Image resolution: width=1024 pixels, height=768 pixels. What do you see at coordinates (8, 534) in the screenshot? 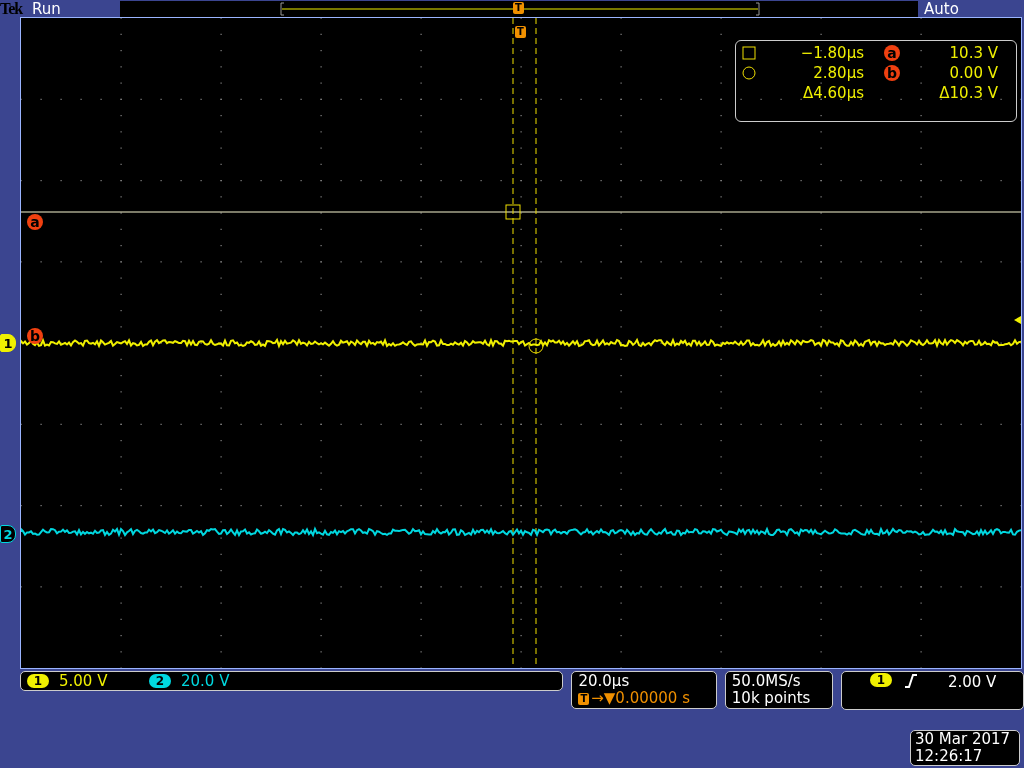
I see `channel-marker: 2` at bounding box center [8, 534].